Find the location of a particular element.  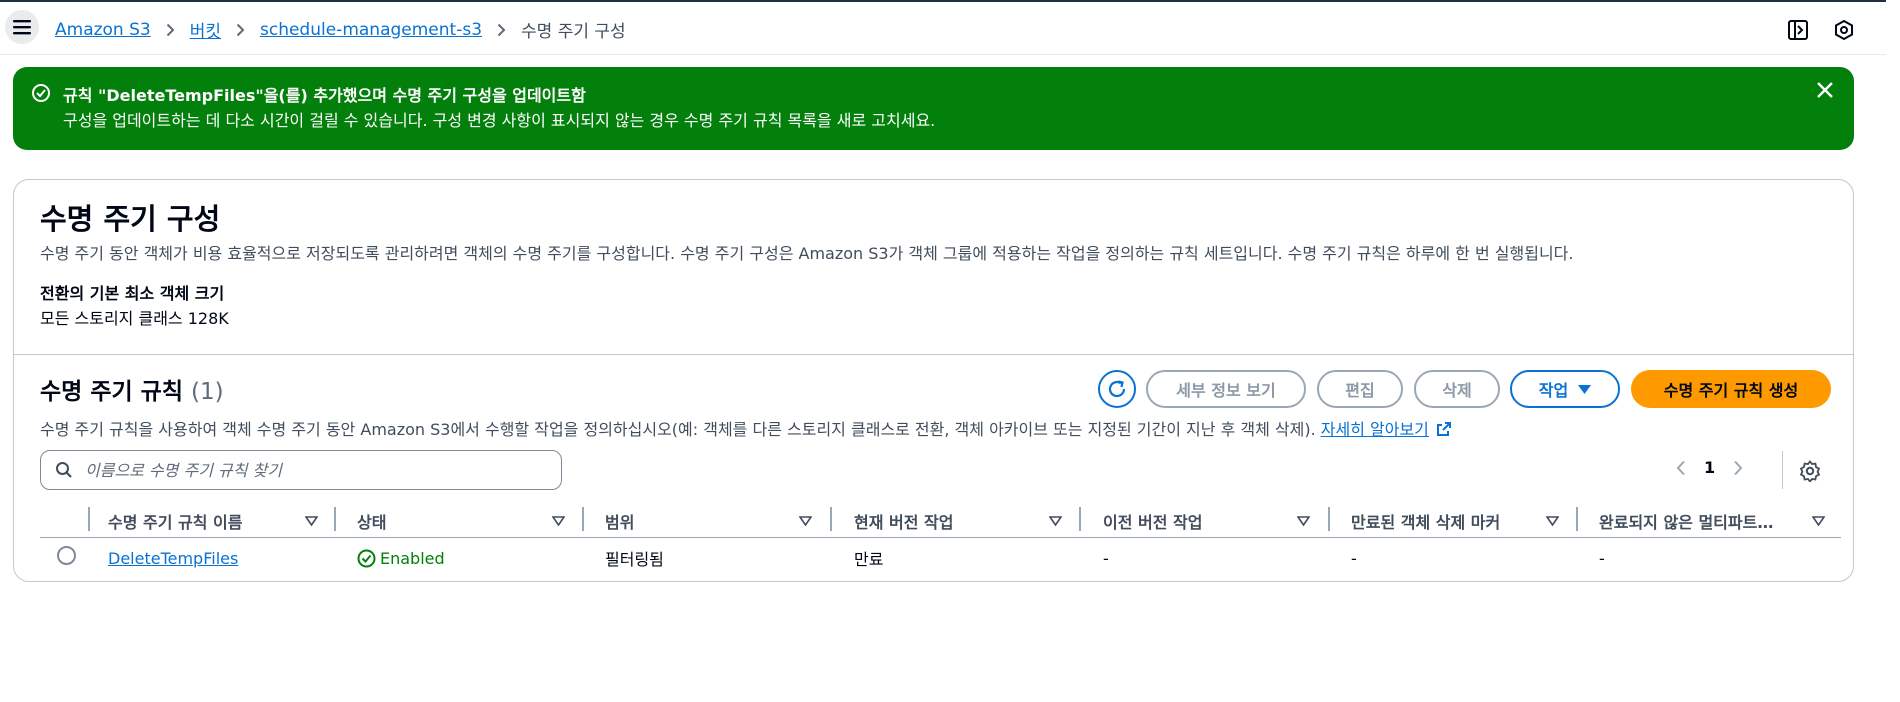

delete-button: 삭제 is located at coordinates (1457, 389).